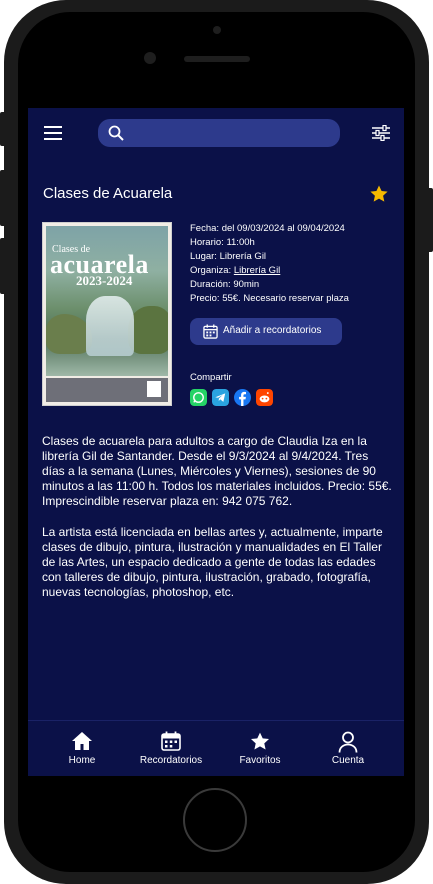 This screenshot has height=884, width=433. What do you see at coordinates (272, 330) in the screenshot?
I see `add-reminder-label: Añadir a recordatorios` at bounding box center [272, 330].